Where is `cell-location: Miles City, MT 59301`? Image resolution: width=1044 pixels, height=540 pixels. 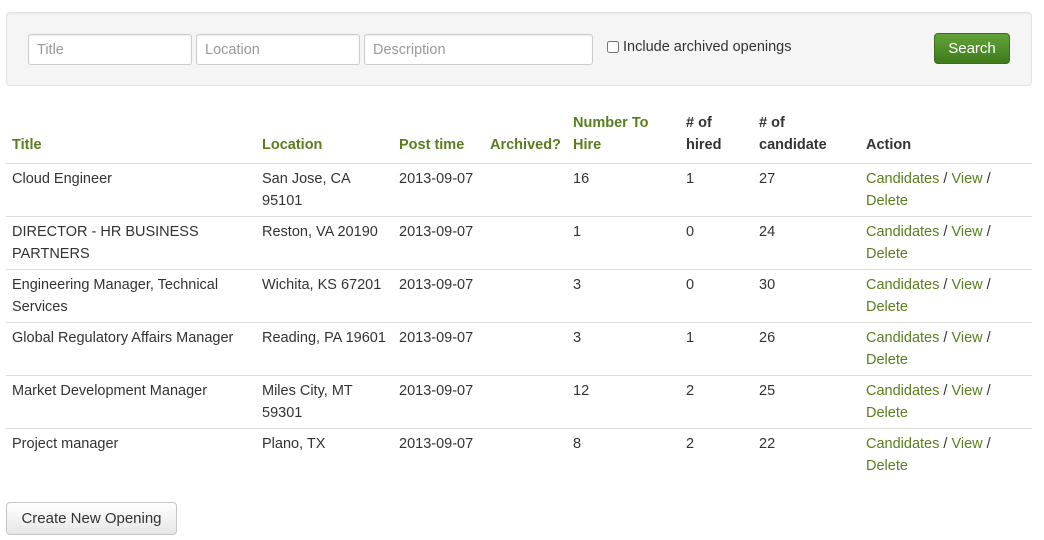 cell-location: Miles City, MT 59301 is located at coordinates (324, 402).